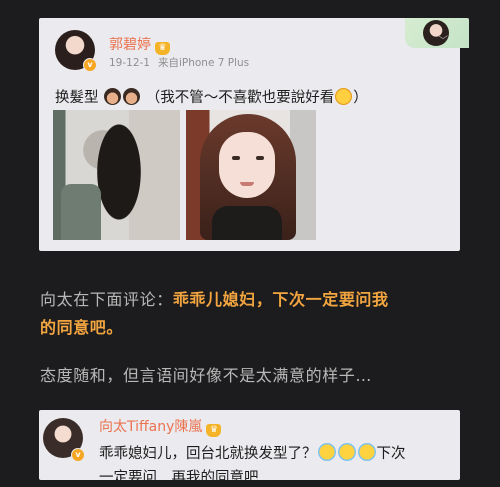 Image resolution: width=500 pixels, height=487 pixels. I want to click on article-line-1-highlight: 乖乖儿媳妇，下次一定要问我, so click(280, 299).